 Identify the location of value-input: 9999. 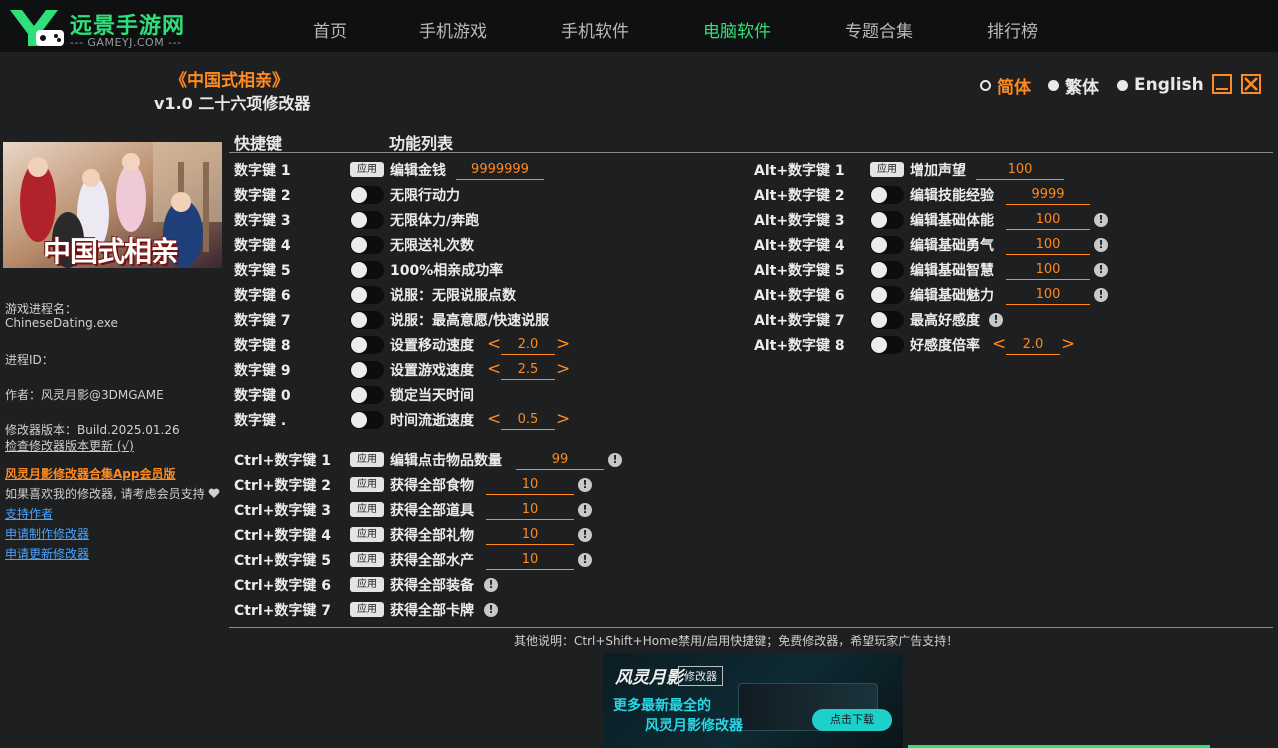
(1048, 196).